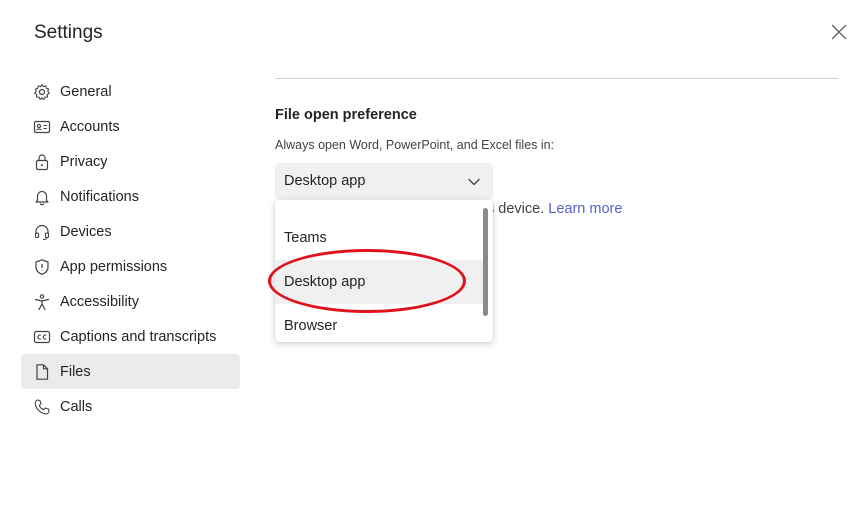 This screenshot has height=520, width=865. I want to click on option-teams: Teams, so click(380, 238).